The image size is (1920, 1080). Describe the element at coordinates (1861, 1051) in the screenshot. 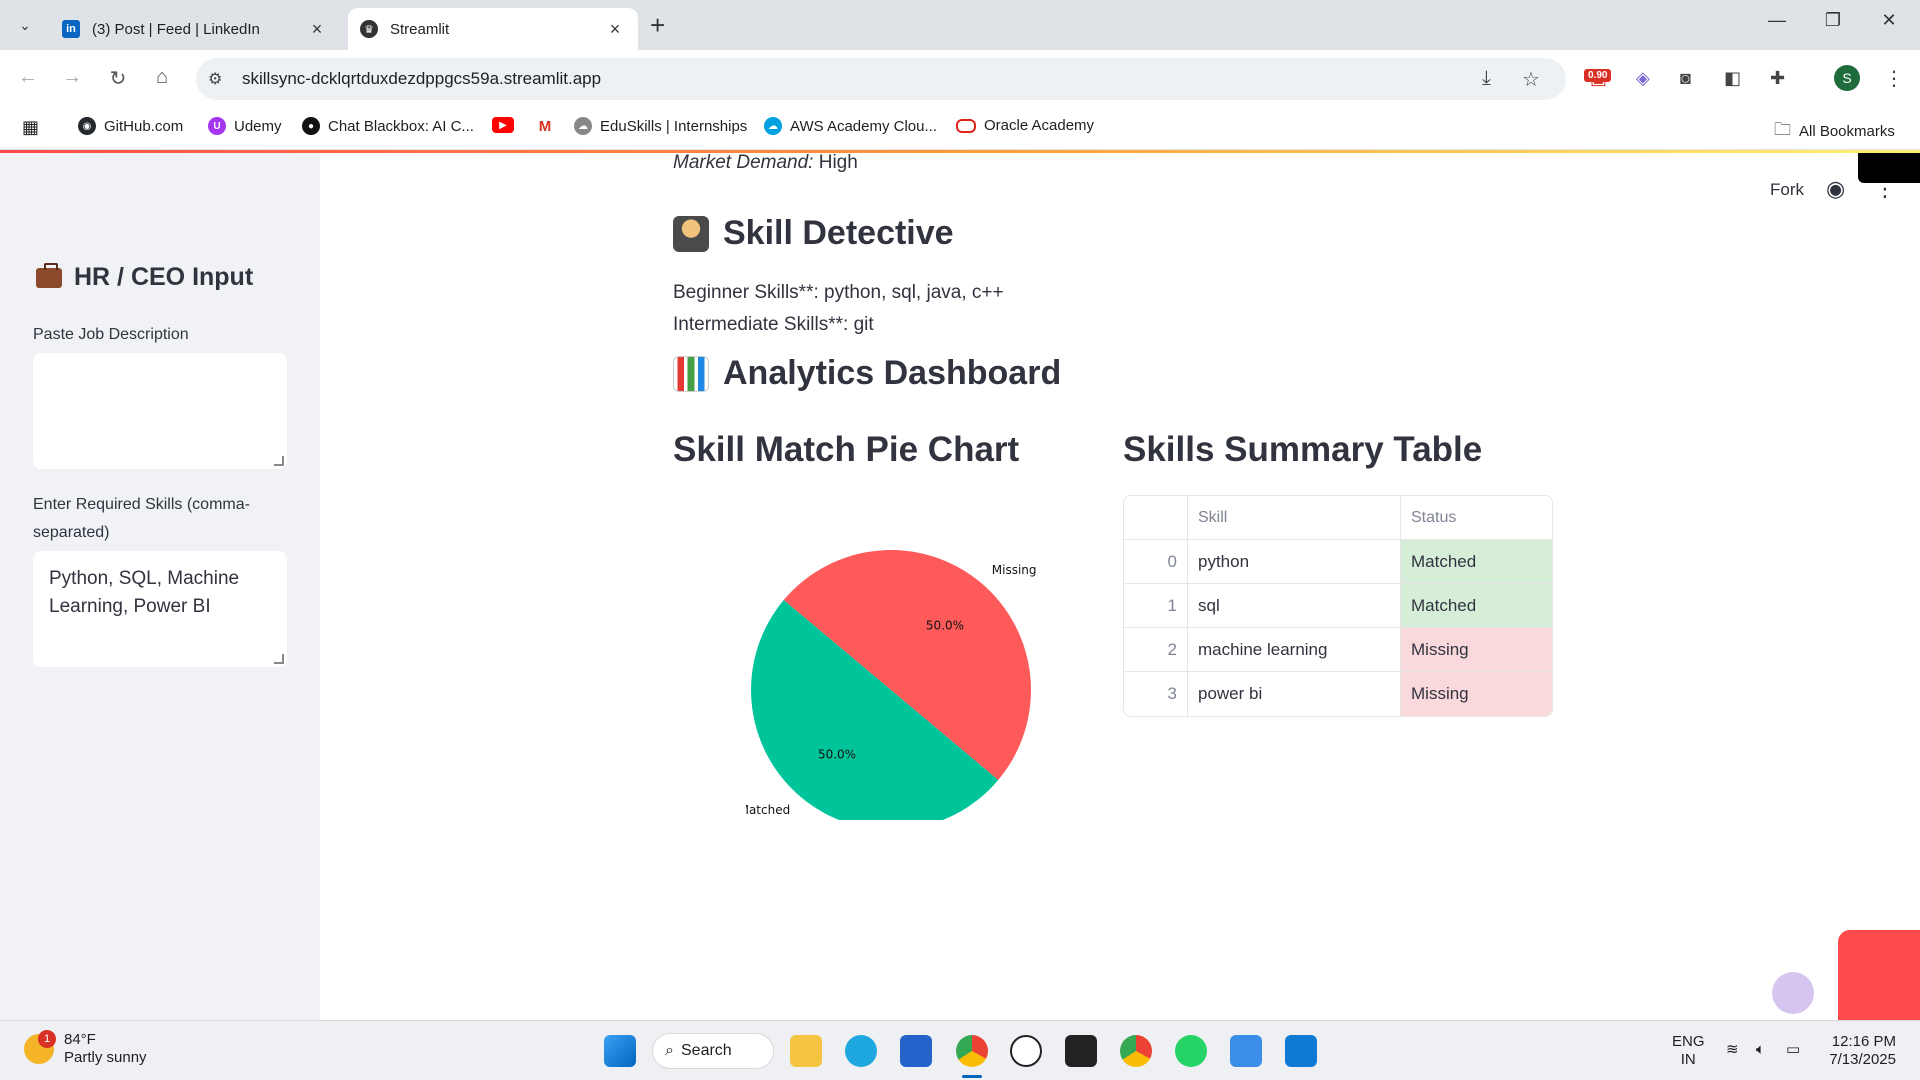

I see `clock: 12:16 PM 7/13/2025` at that location.